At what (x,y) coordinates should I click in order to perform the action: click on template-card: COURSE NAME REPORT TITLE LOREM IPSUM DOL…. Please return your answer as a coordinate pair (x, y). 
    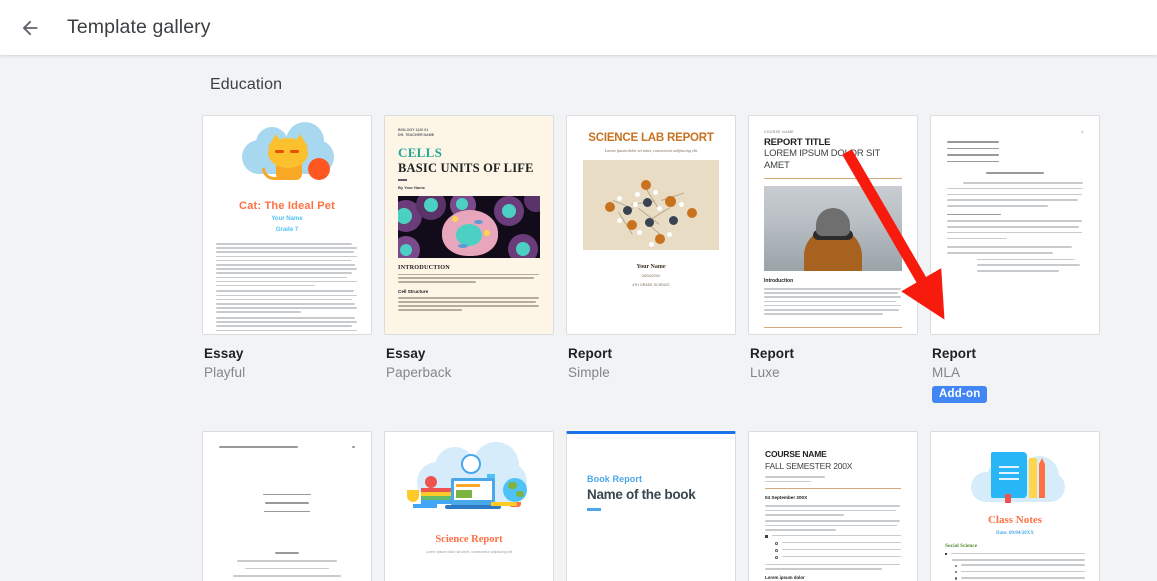
    Looking at the image, I should click on (833, 259).